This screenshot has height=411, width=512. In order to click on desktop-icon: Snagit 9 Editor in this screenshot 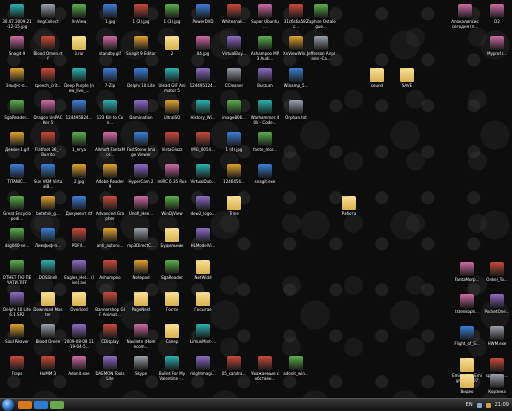, I will do `click(141, 52)`.